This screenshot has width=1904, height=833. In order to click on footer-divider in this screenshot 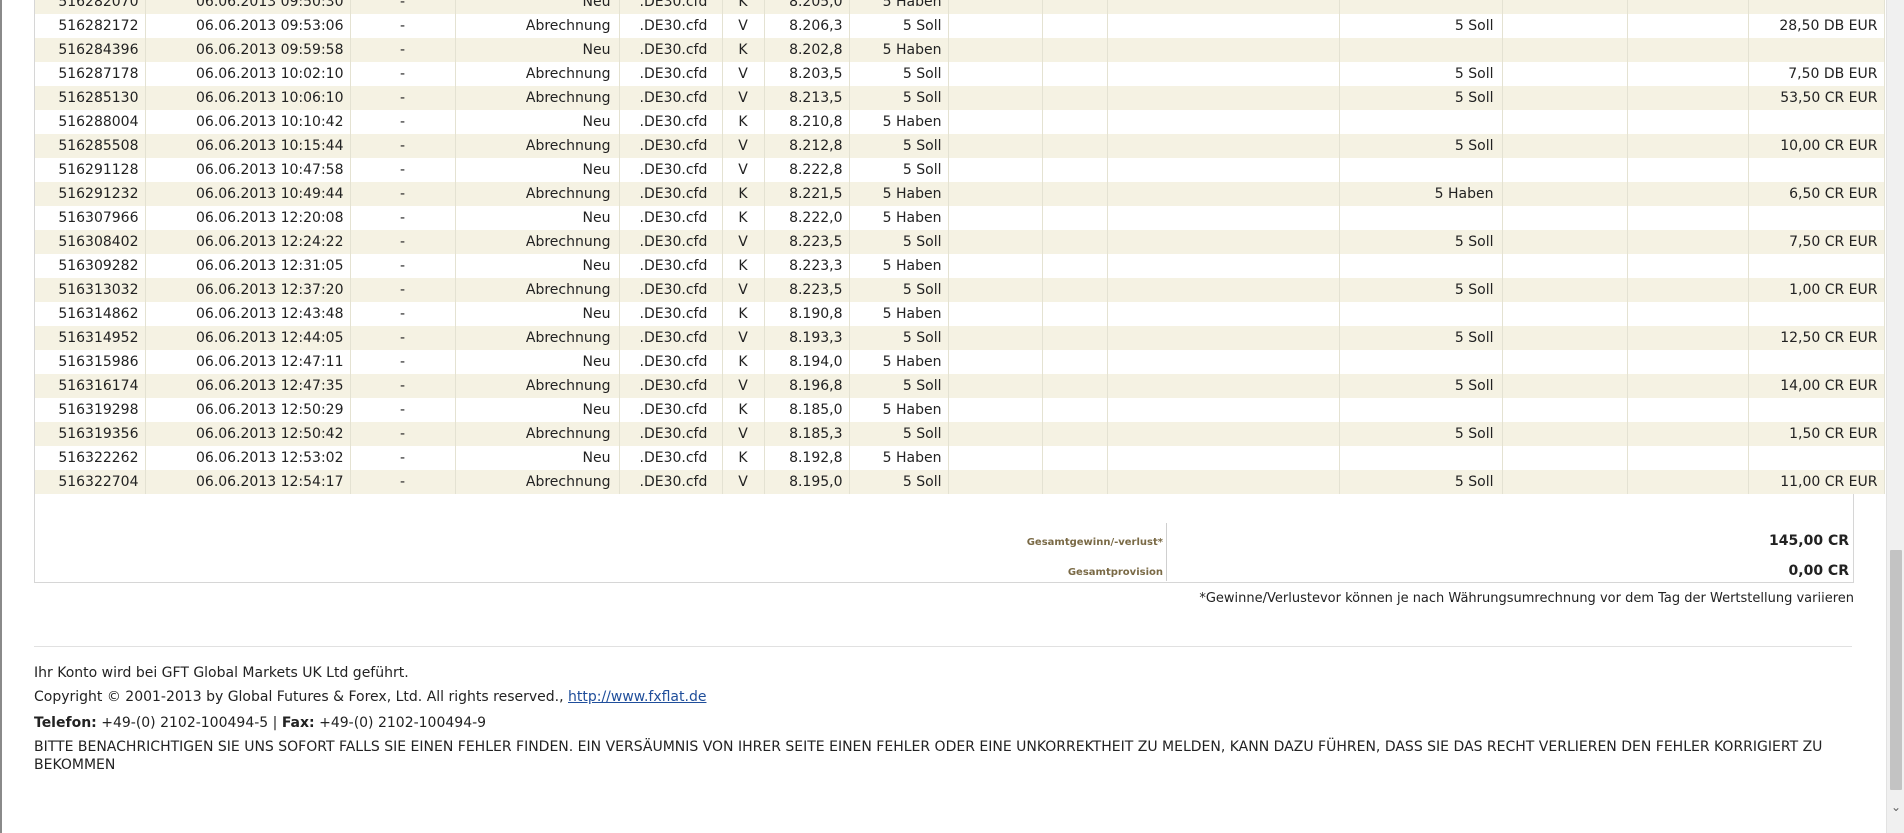, I will do `click(943, 646)`.